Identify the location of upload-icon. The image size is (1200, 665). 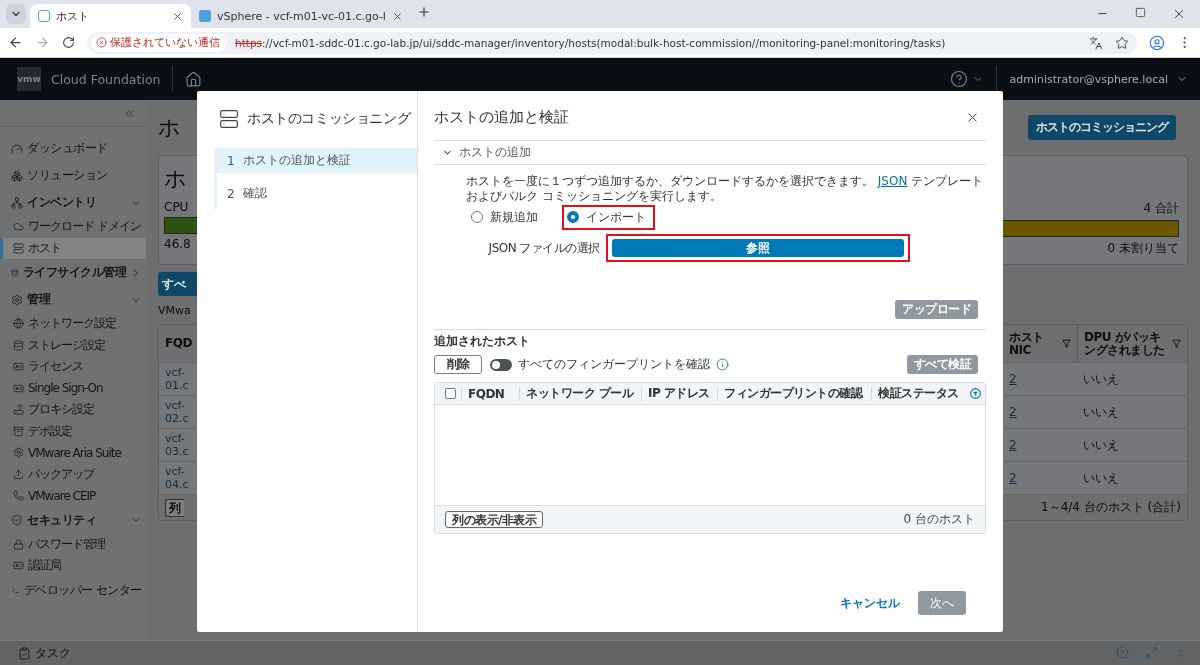
(18, 474).